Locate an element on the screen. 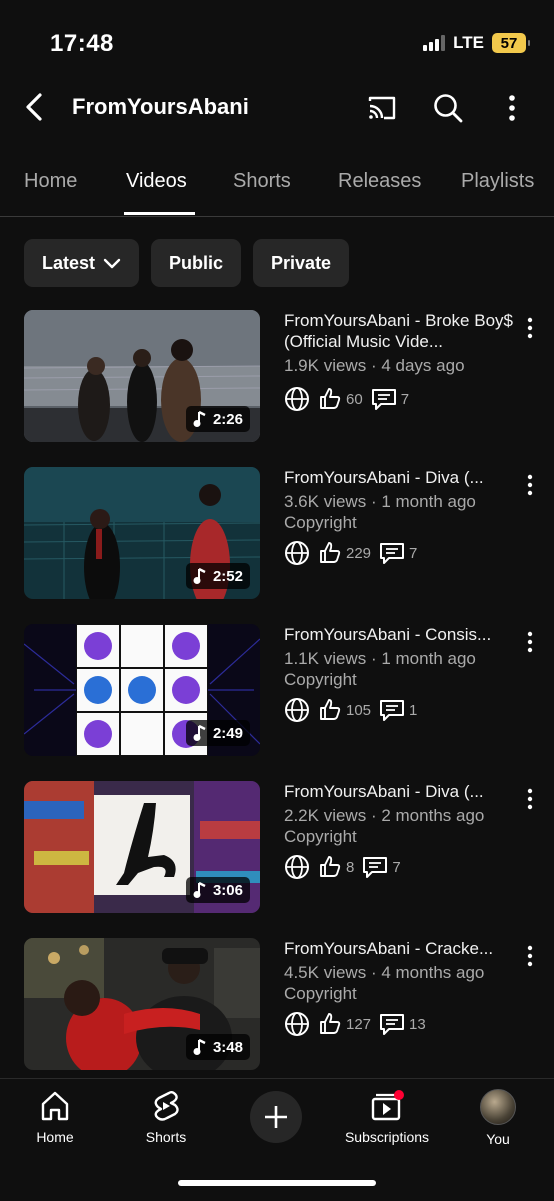 Image resolution: width=554 pixels, height=1201 pixels. nav-shorts: Shorts is located at coordinates (166, 1117).